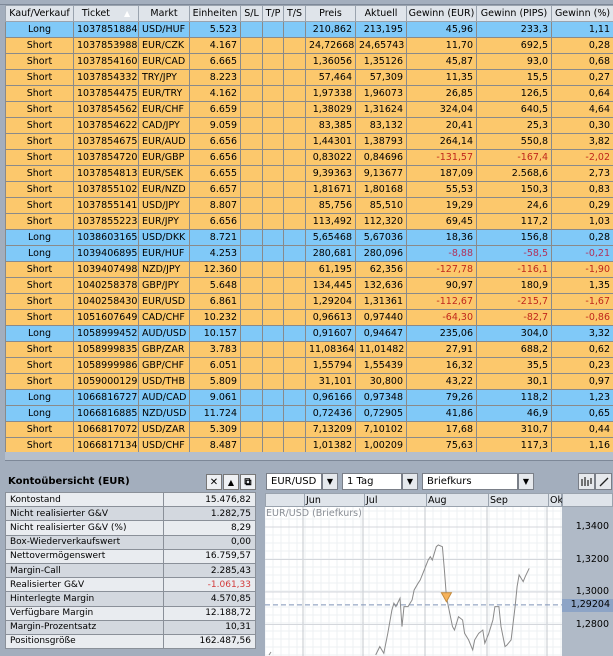 Image resolution: width=613 pixels, height=656 pixels. What do you see at coordinates (215, 125) in the screenshot?
I see `cell-units: 9.059` at bounding box center [215, 125].